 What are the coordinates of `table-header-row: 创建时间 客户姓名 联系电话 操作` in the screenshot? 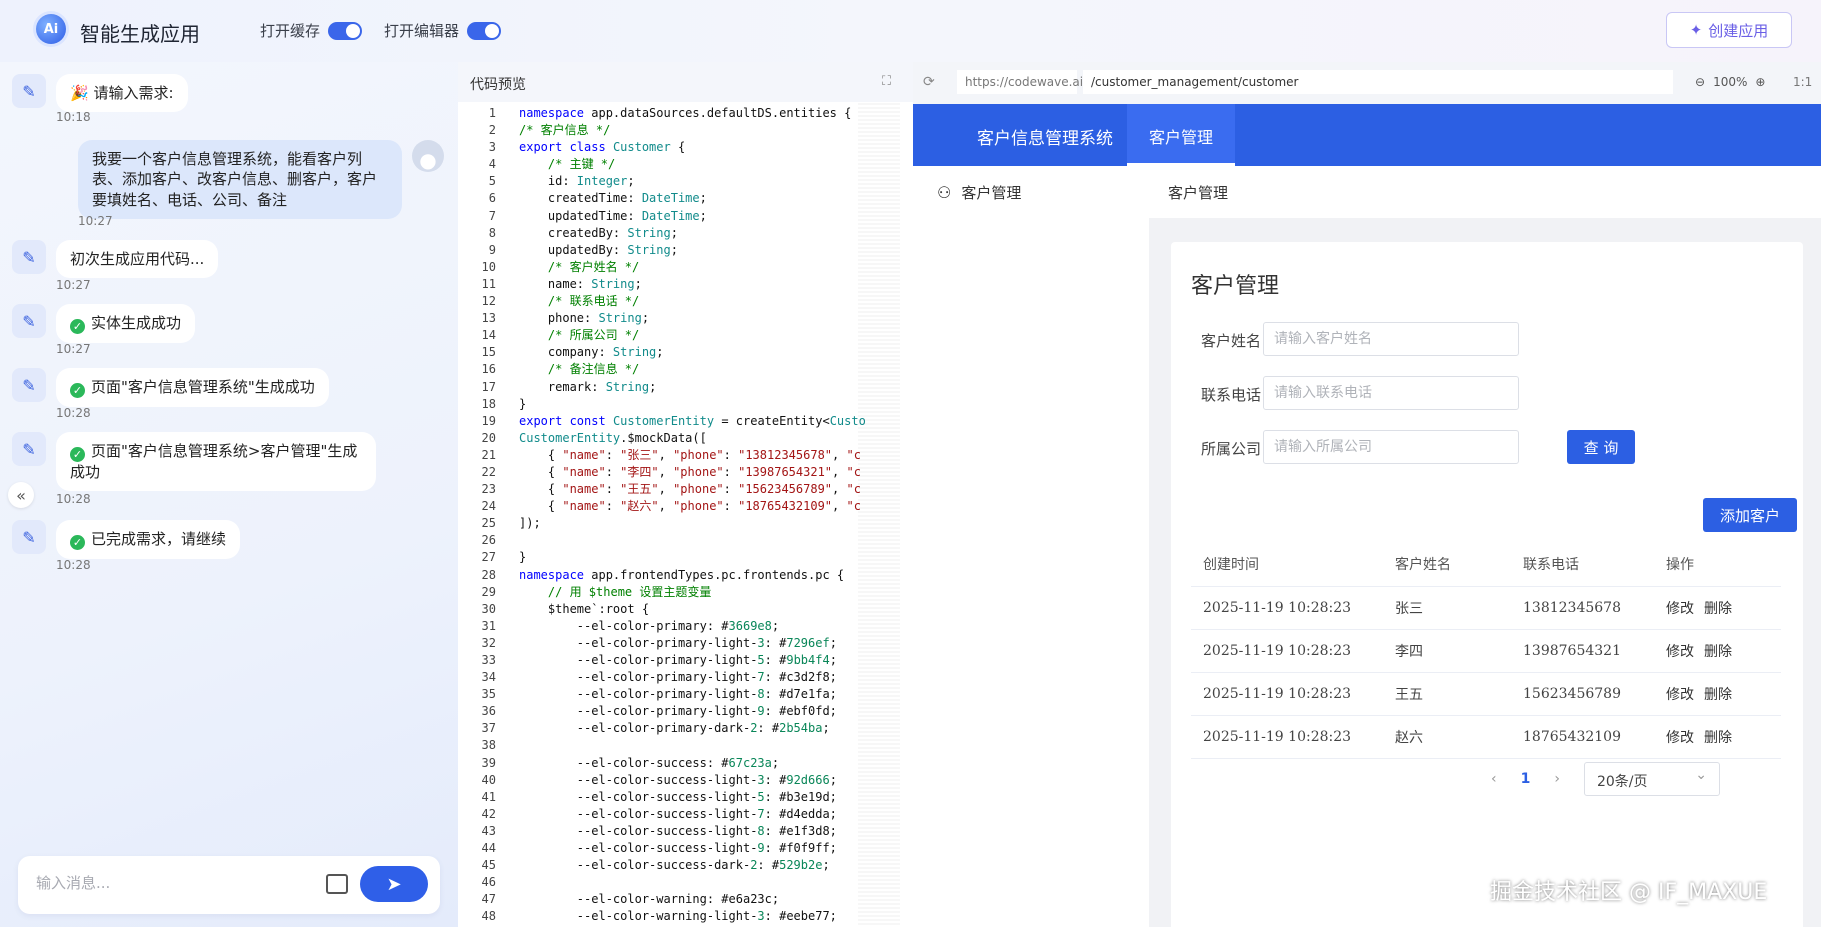 It's located at (1486, 564).